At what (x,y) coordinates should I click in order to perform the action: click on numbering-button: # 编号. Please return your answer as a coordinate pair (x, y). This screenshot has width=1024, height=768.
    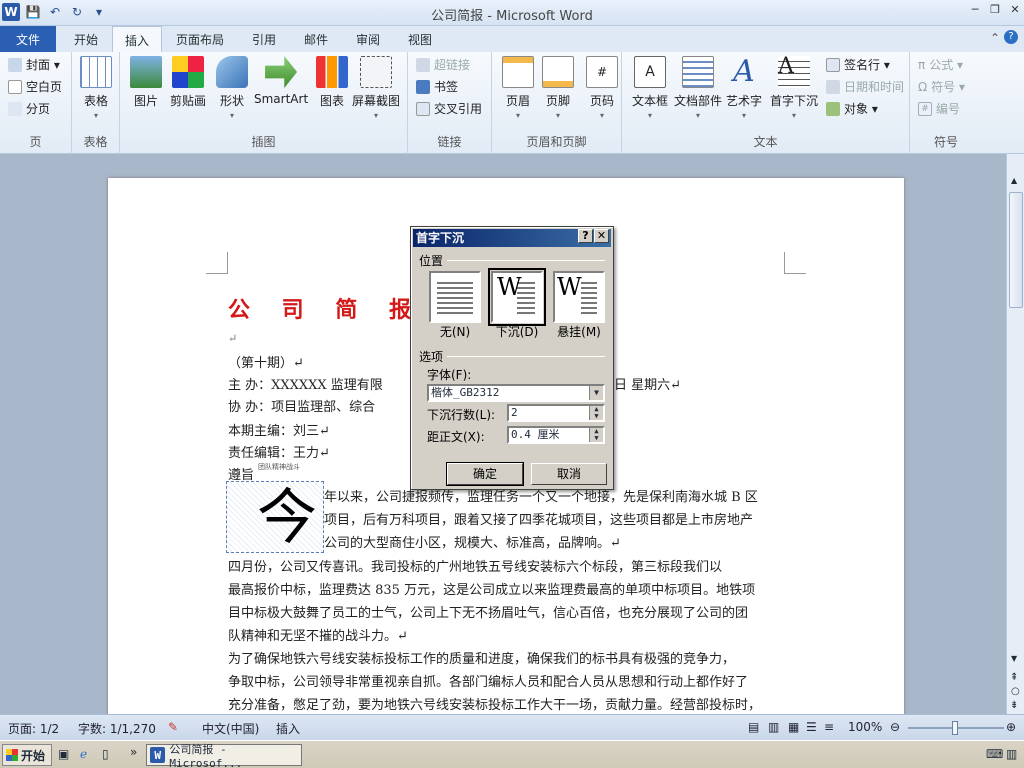
    Looking at the image, I should click on (939, 108).